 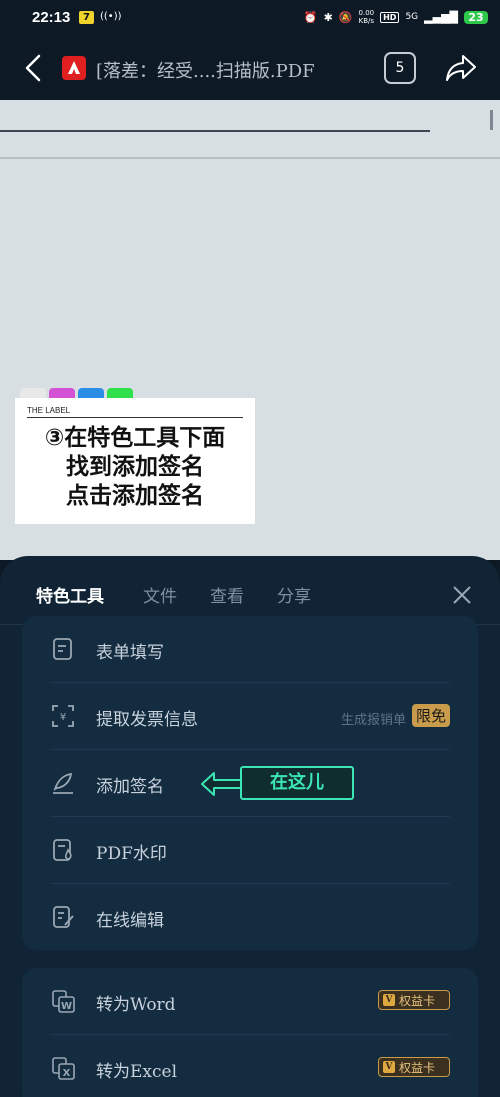 What do you see at coordinates (111, 16) in the screenshot?
I see `hotspot-icon: ((•))` at bounding box center [111, 16].